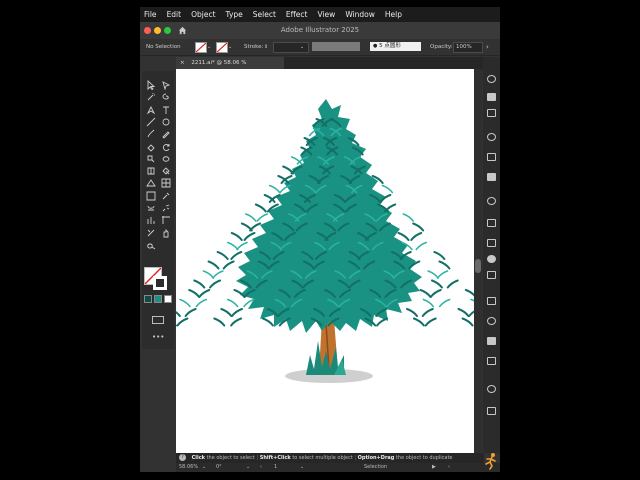 The width and height of the screenshot is (640, 480). Describe the element at coordinates (298, 14) in the screenshot. I see `menu-effect: Effect` at that location.